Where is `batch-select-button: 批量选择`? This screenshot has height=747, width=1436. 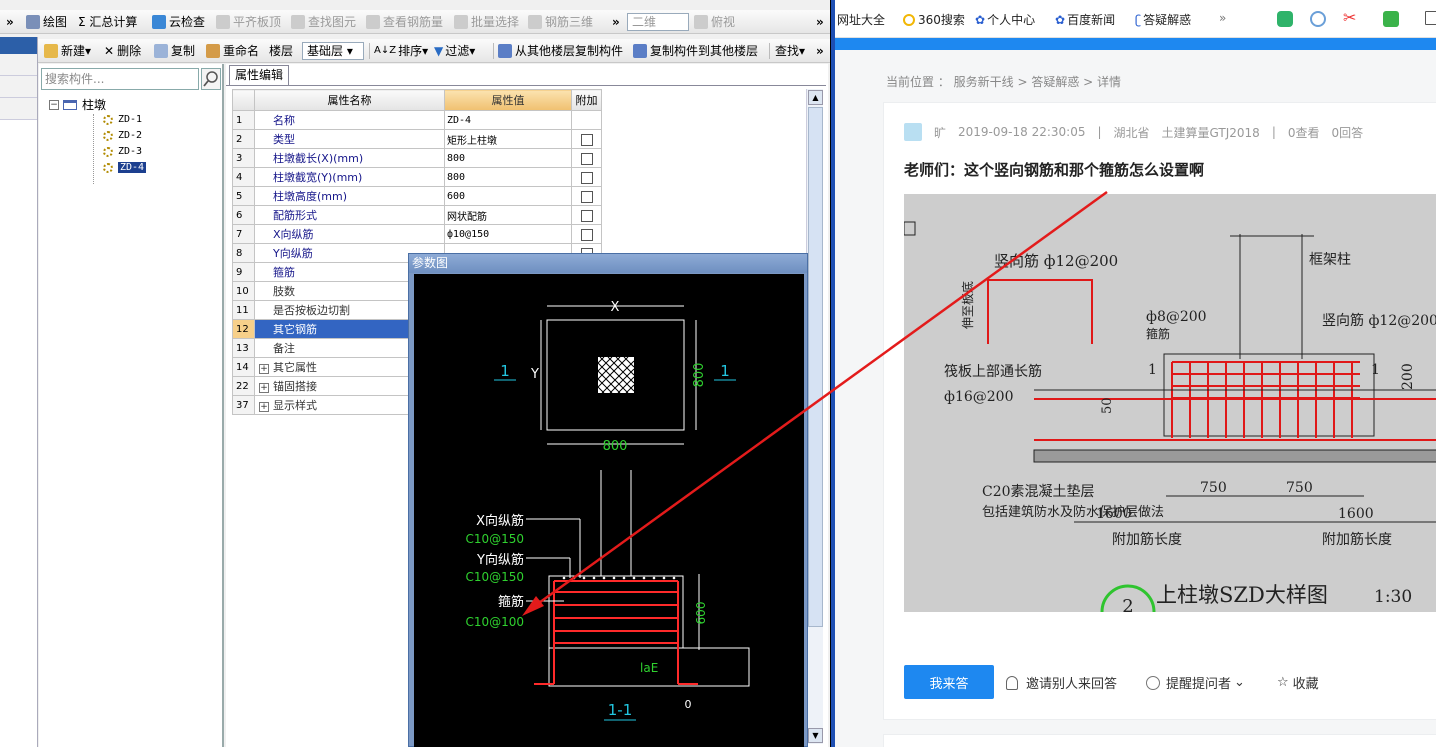
batch-select-button: 批量选择 is located at coordinates (486, 22).